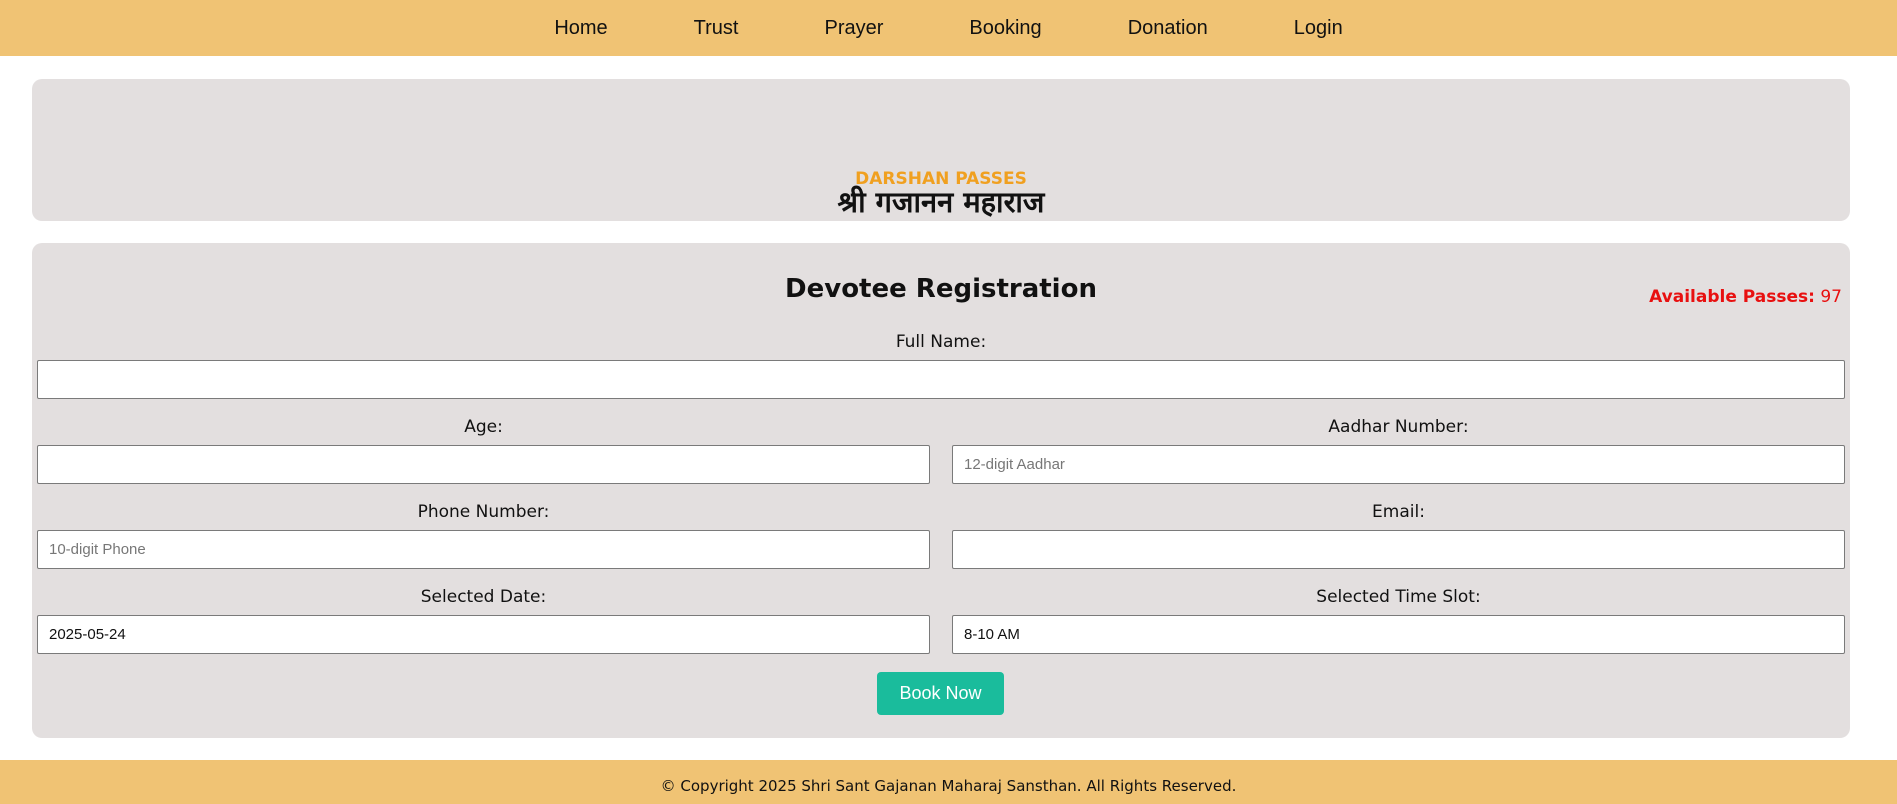 The width and height of the screenshot is (1897, 804). What do you see at coordinates (1398, 634) in the screenshot?
I see `selected-time-slot-input` at bounding box center [1398, 634].